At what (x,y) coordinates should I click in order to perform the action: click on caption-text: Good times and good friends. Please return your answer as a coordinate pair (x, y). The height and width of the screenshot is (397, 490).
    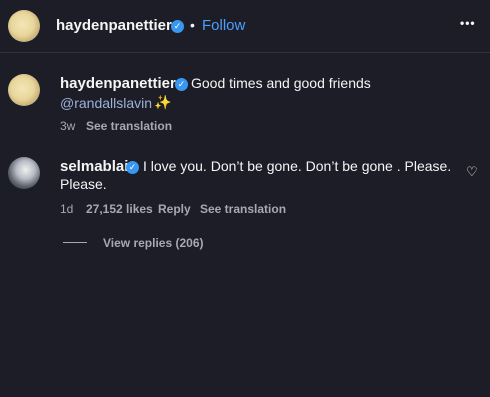
    Looking at the image, I should click on (281, 83).